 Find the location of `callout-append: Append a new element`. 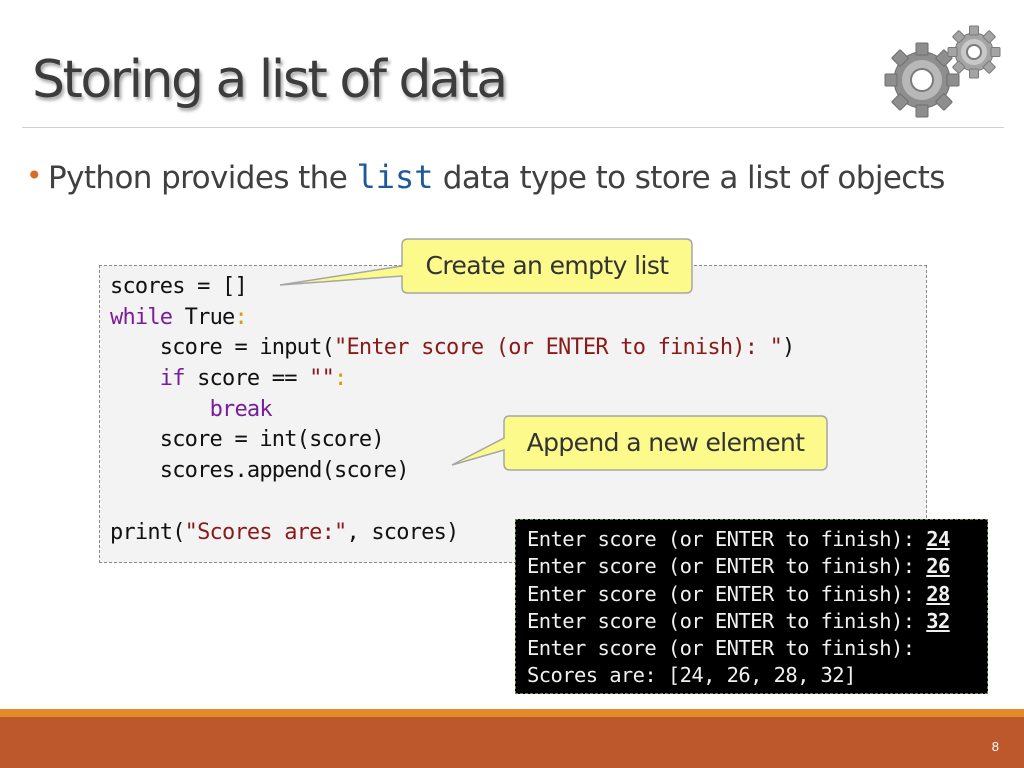

callout-append: Append a new element is located at coordinates (665, 442).